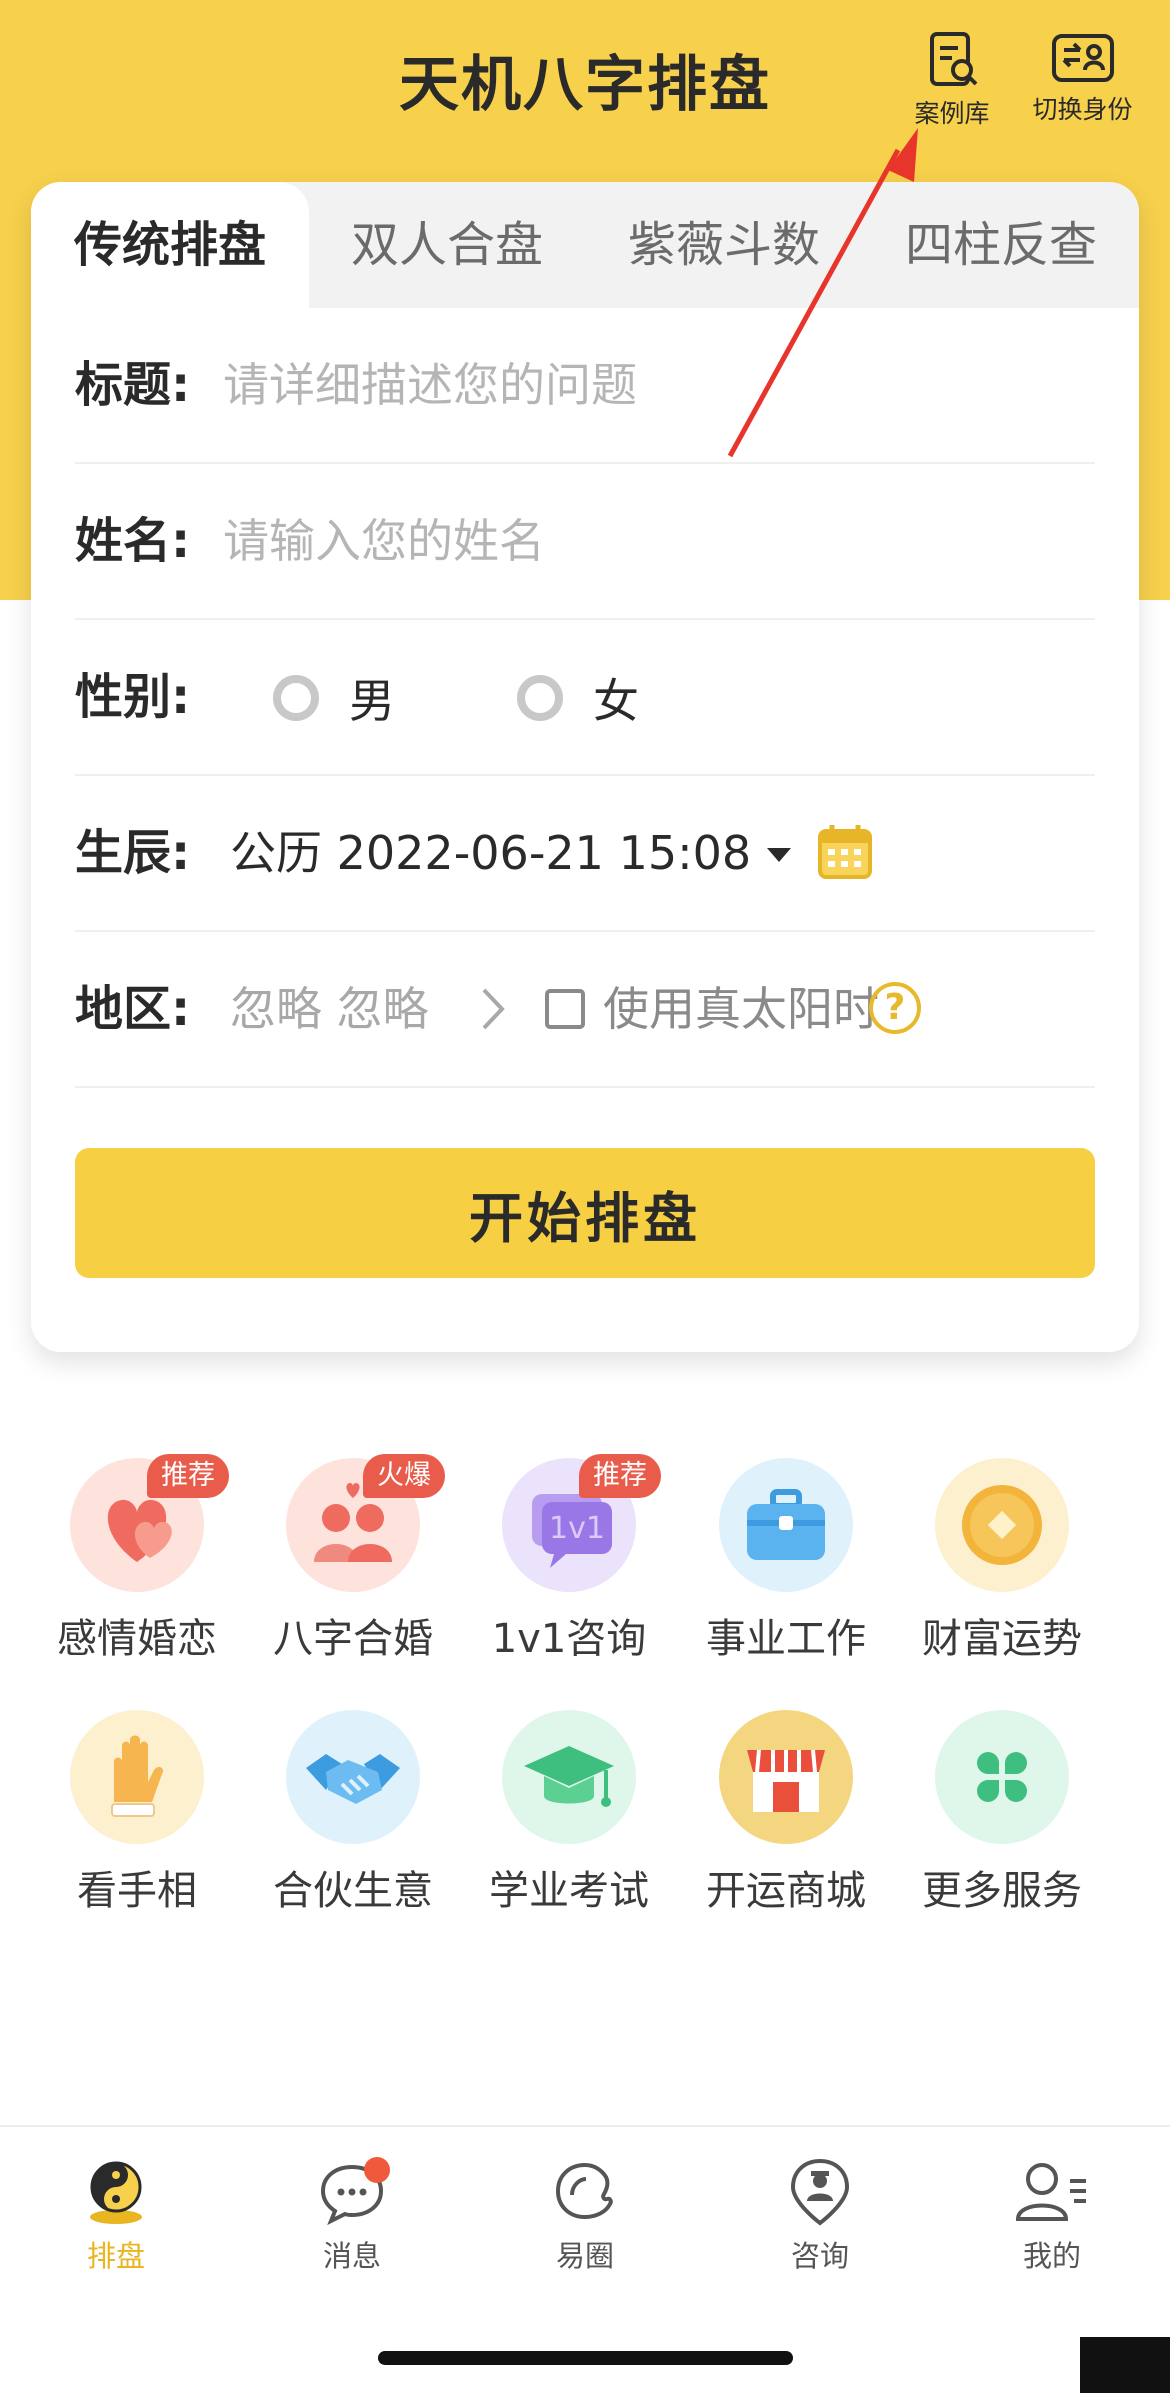 Image resolution: width=1170 pixels, height=2393 pixels. Describe the element at coordinates (137, 1891) in the screenshot. I see `service-label: 看手相` at that location.